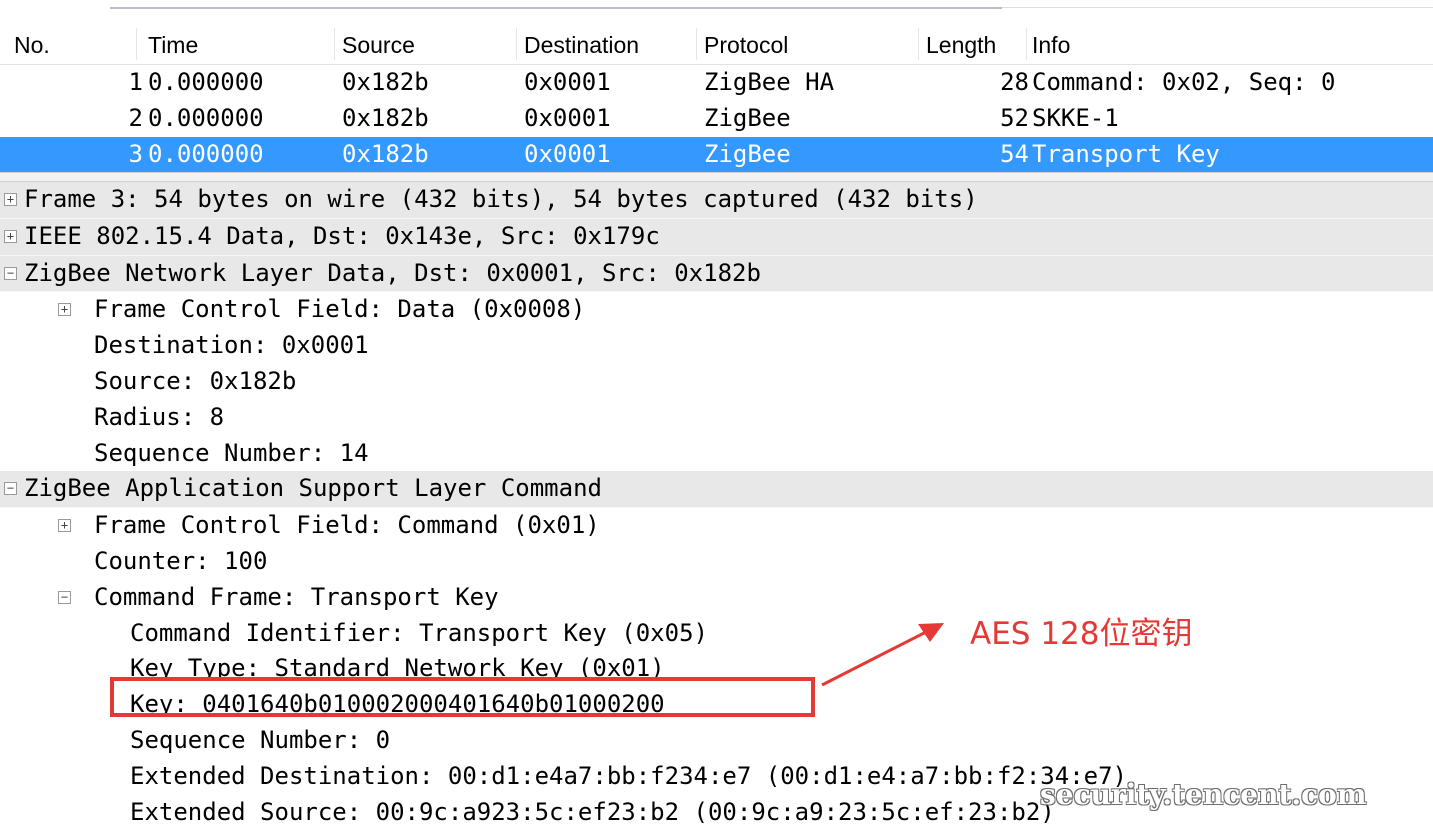 The image size is (1433, 830). I want to click on annotation-label: AES 128位密钥, so click(1081, 634).